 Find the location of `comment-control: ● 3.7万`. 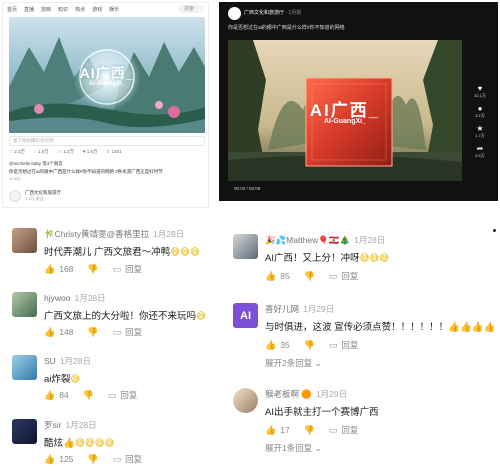

comment-control: ● 3.7万 is located at coordinates (480, 111).